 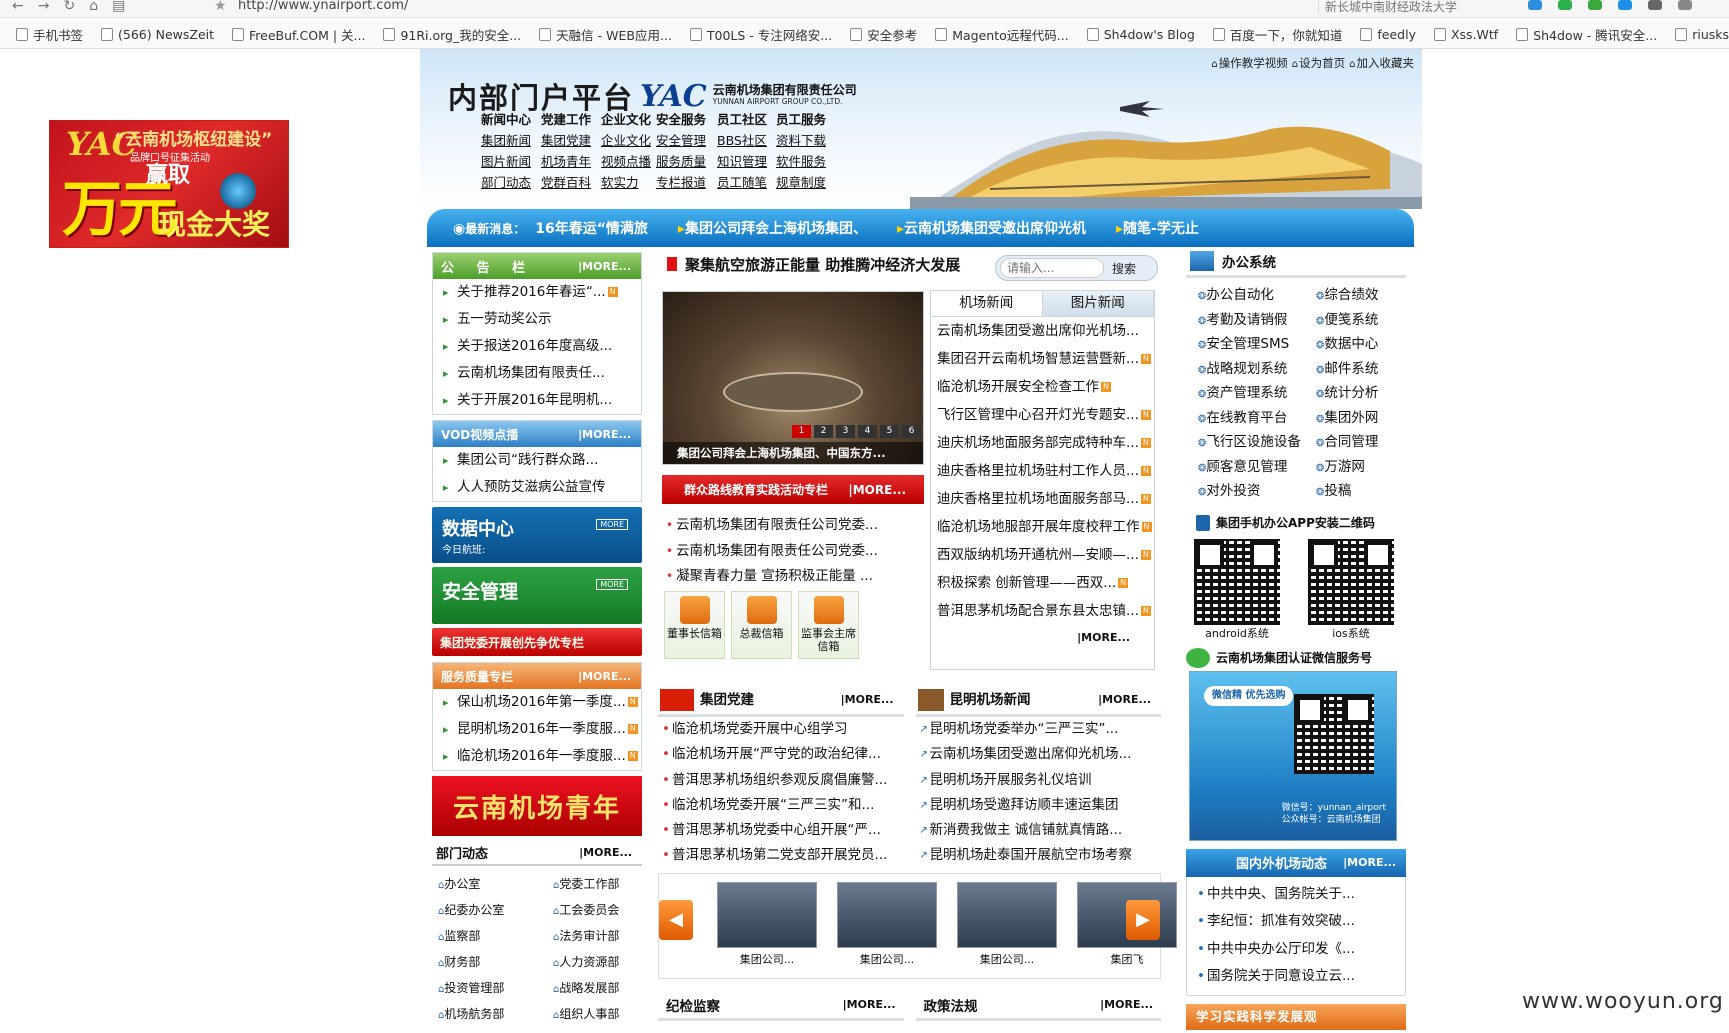 I want to click on tab-photo-news: 图片新闻, so click(x=1098, y=303).